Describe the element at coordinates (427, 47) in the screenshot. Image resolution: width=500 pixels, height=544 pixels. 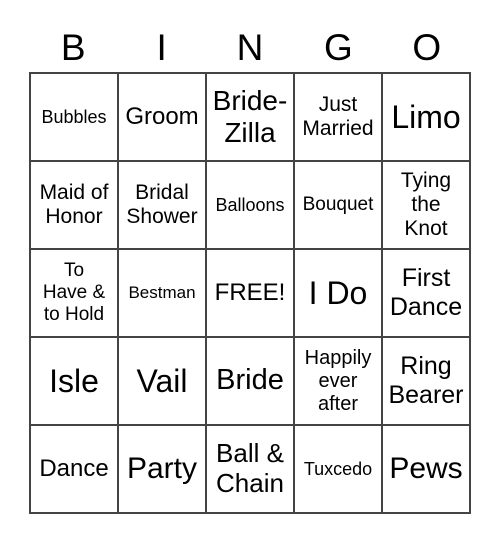
I see `header-letter-o: O` at that location.